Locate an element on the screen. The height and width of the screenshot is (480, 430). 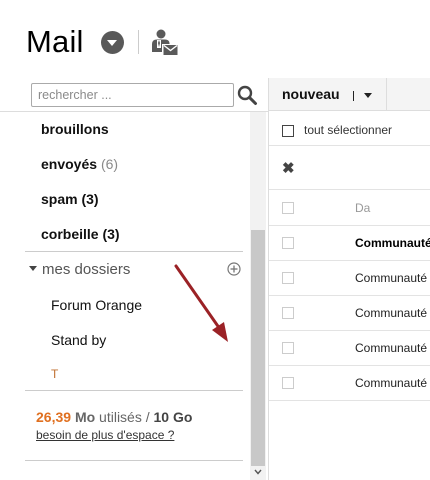
close-row: ✖ is located at coordinates (349, 168).